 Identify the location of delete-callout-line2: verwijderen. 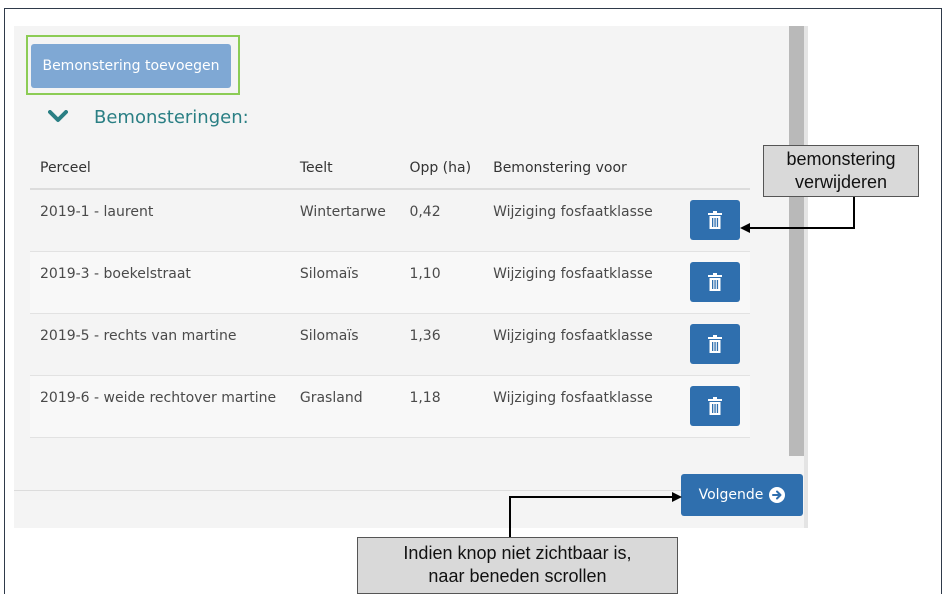
(841, 181).